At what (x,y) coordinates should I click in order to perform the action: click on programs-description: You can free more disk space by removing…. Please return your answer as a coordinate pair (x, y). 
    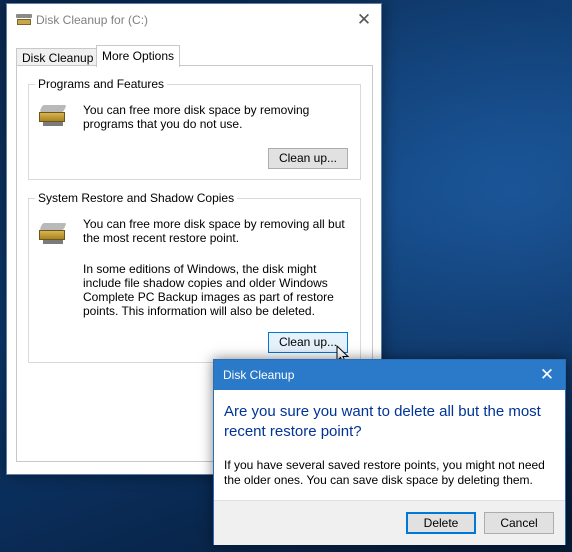
    Looking at the image, I should click on (196, 117).